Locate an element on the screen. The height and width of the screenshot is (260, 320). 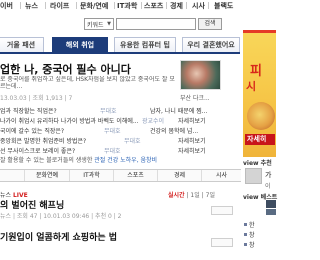
nav-item-sports: 스포츠 is located at coordinates (153, 6).